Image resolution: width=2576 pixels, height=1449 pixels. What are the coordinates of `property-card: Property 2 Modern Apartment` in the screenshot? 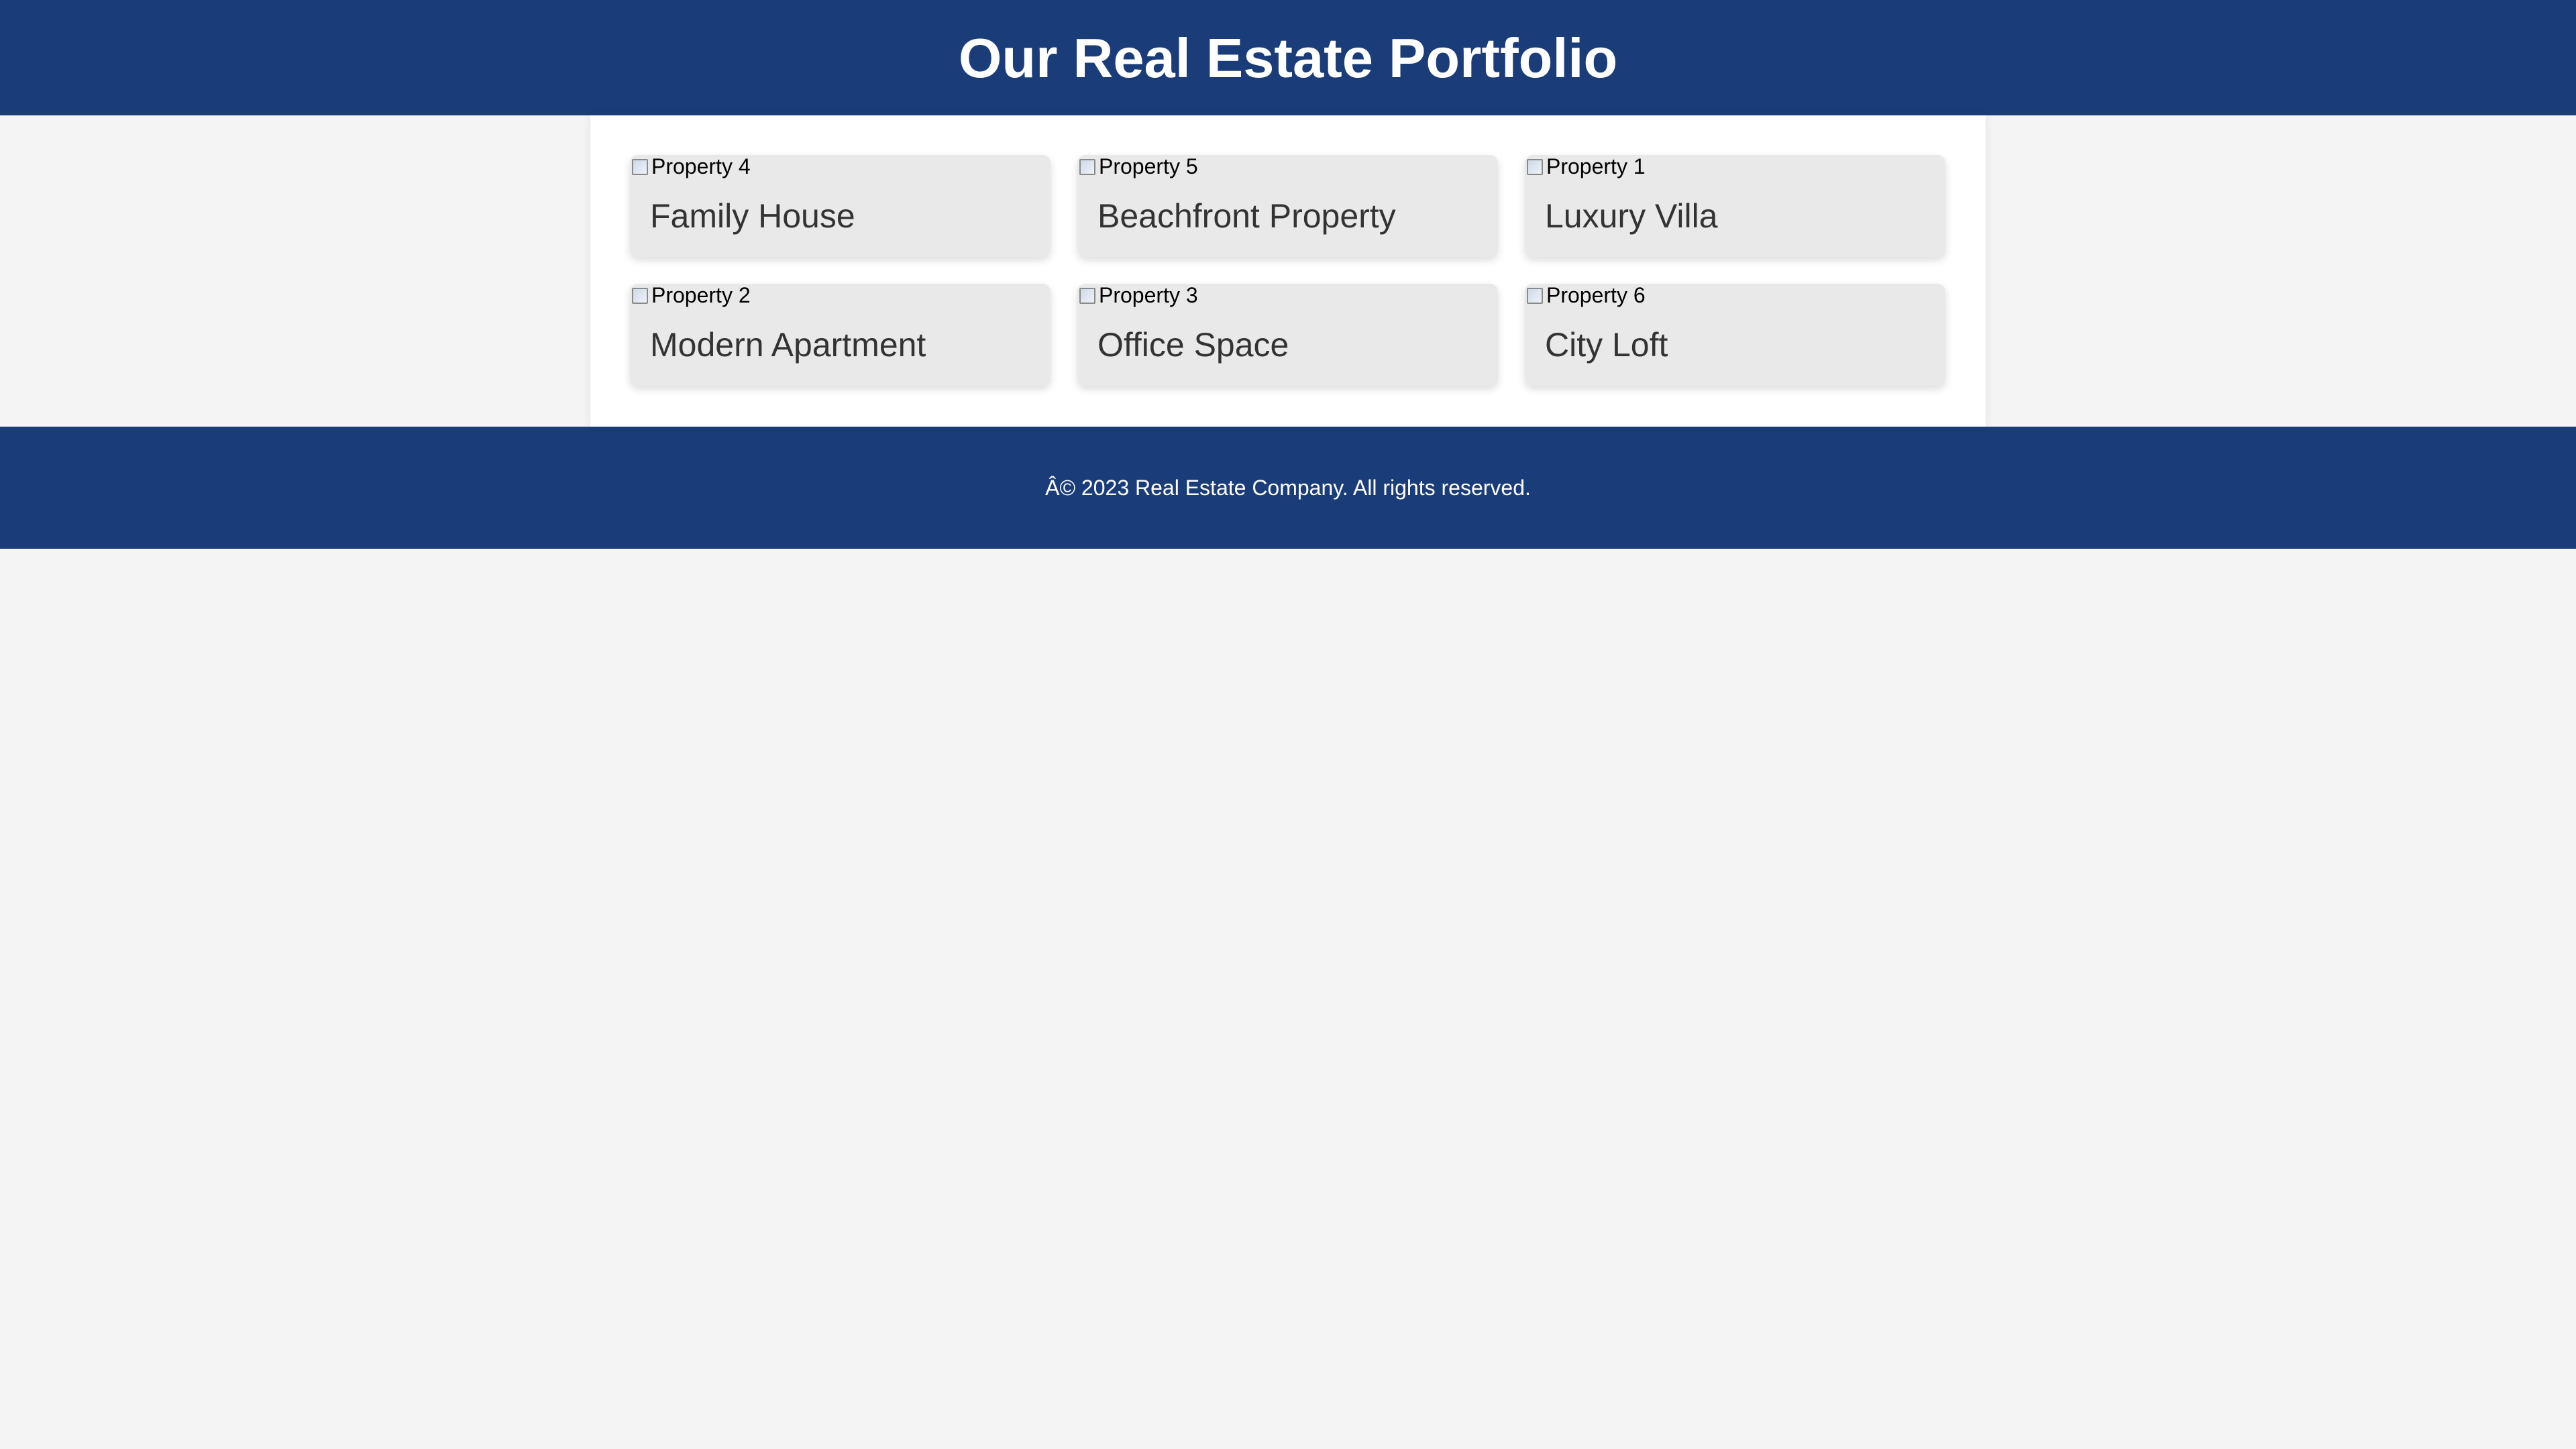 It's located at (840, 335).